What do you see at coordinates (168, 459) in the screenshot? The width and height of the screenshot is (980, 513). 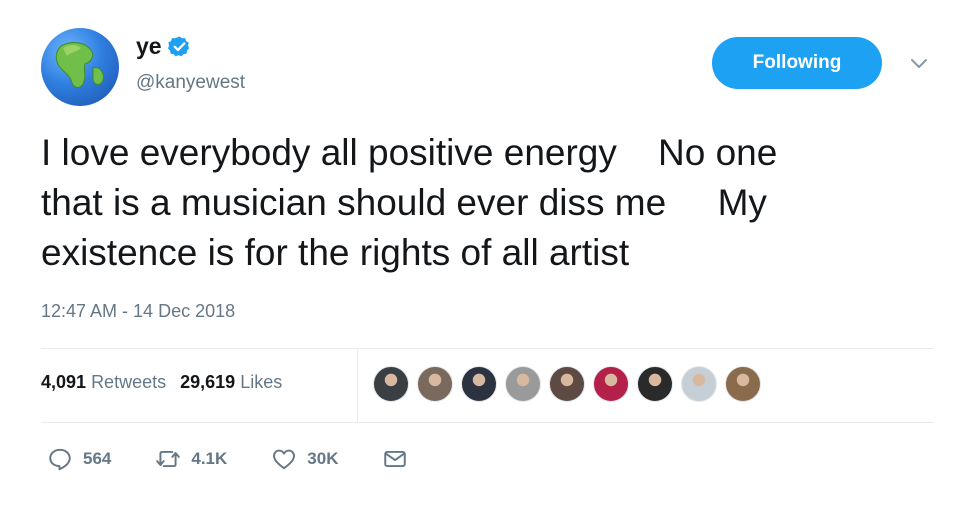 I see `retweet-icon` at bounding box center [168, 459].